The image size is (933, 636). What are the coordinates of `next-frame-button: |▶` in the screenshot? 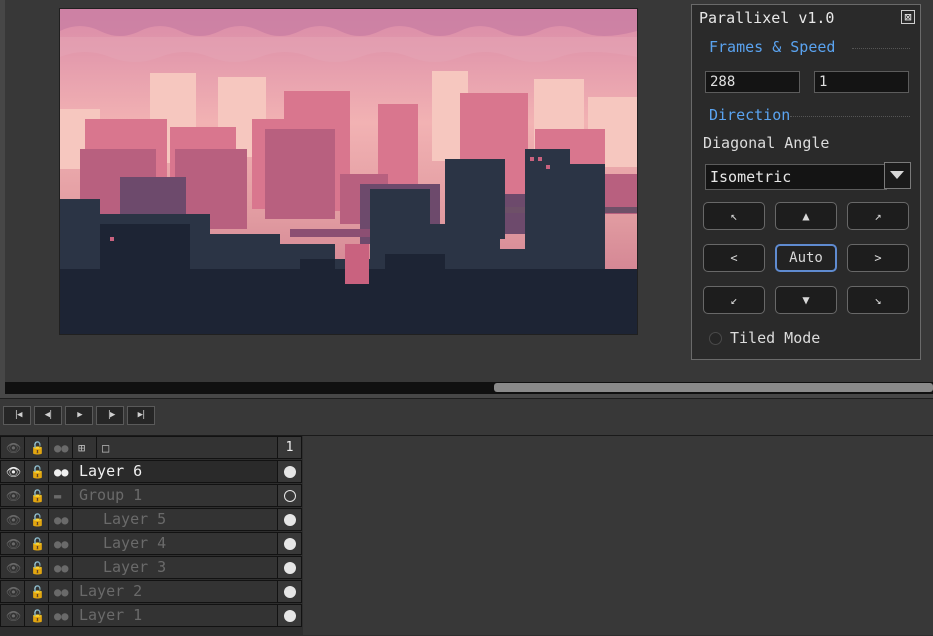 It's located at (110, 415).